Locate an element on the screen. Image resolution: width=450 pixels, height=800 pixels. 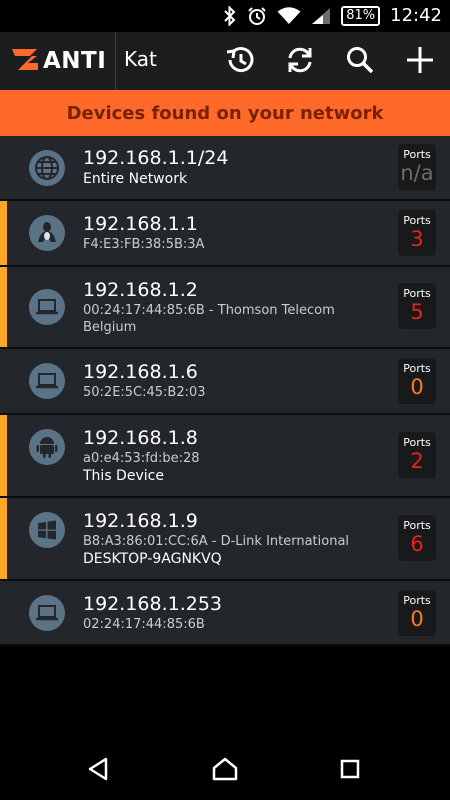
device-ip: 192.168.1.6 is located at coordinates (140, 372).